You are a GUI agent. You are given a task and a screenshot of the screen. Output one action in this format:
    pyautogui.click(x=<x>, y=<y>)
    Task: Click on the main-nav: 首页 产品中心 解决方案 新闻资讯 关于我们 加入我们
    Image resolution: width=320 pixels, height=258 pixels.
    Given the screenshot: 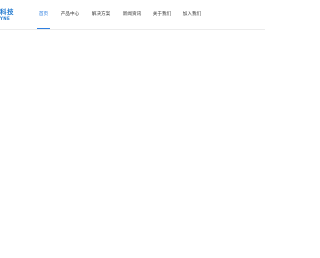 What is the action you would take?
    pyautogui.click(x=132, y=14)
    